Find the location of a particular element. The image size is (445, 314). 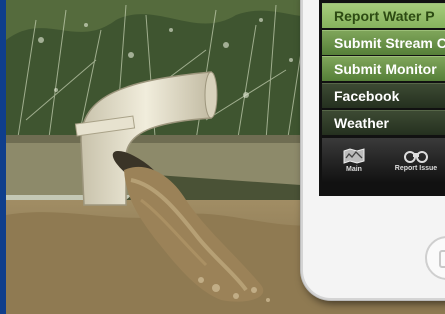

tab-main: Main is located at coordinates (354, 160).